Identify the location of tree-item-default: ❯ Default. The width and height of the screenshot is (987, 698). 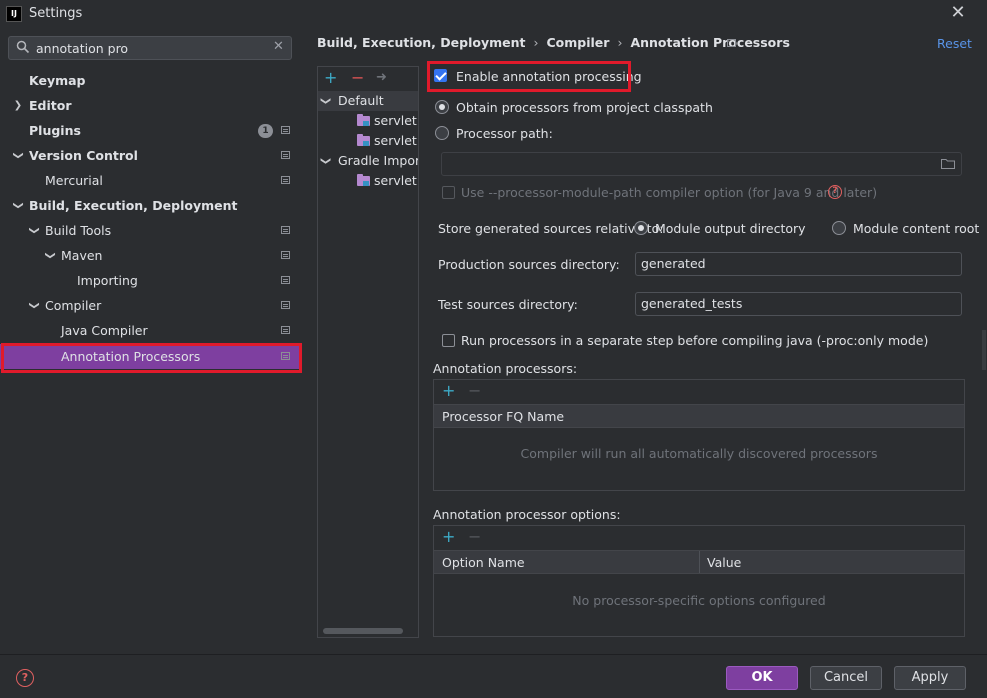
(368, 101).